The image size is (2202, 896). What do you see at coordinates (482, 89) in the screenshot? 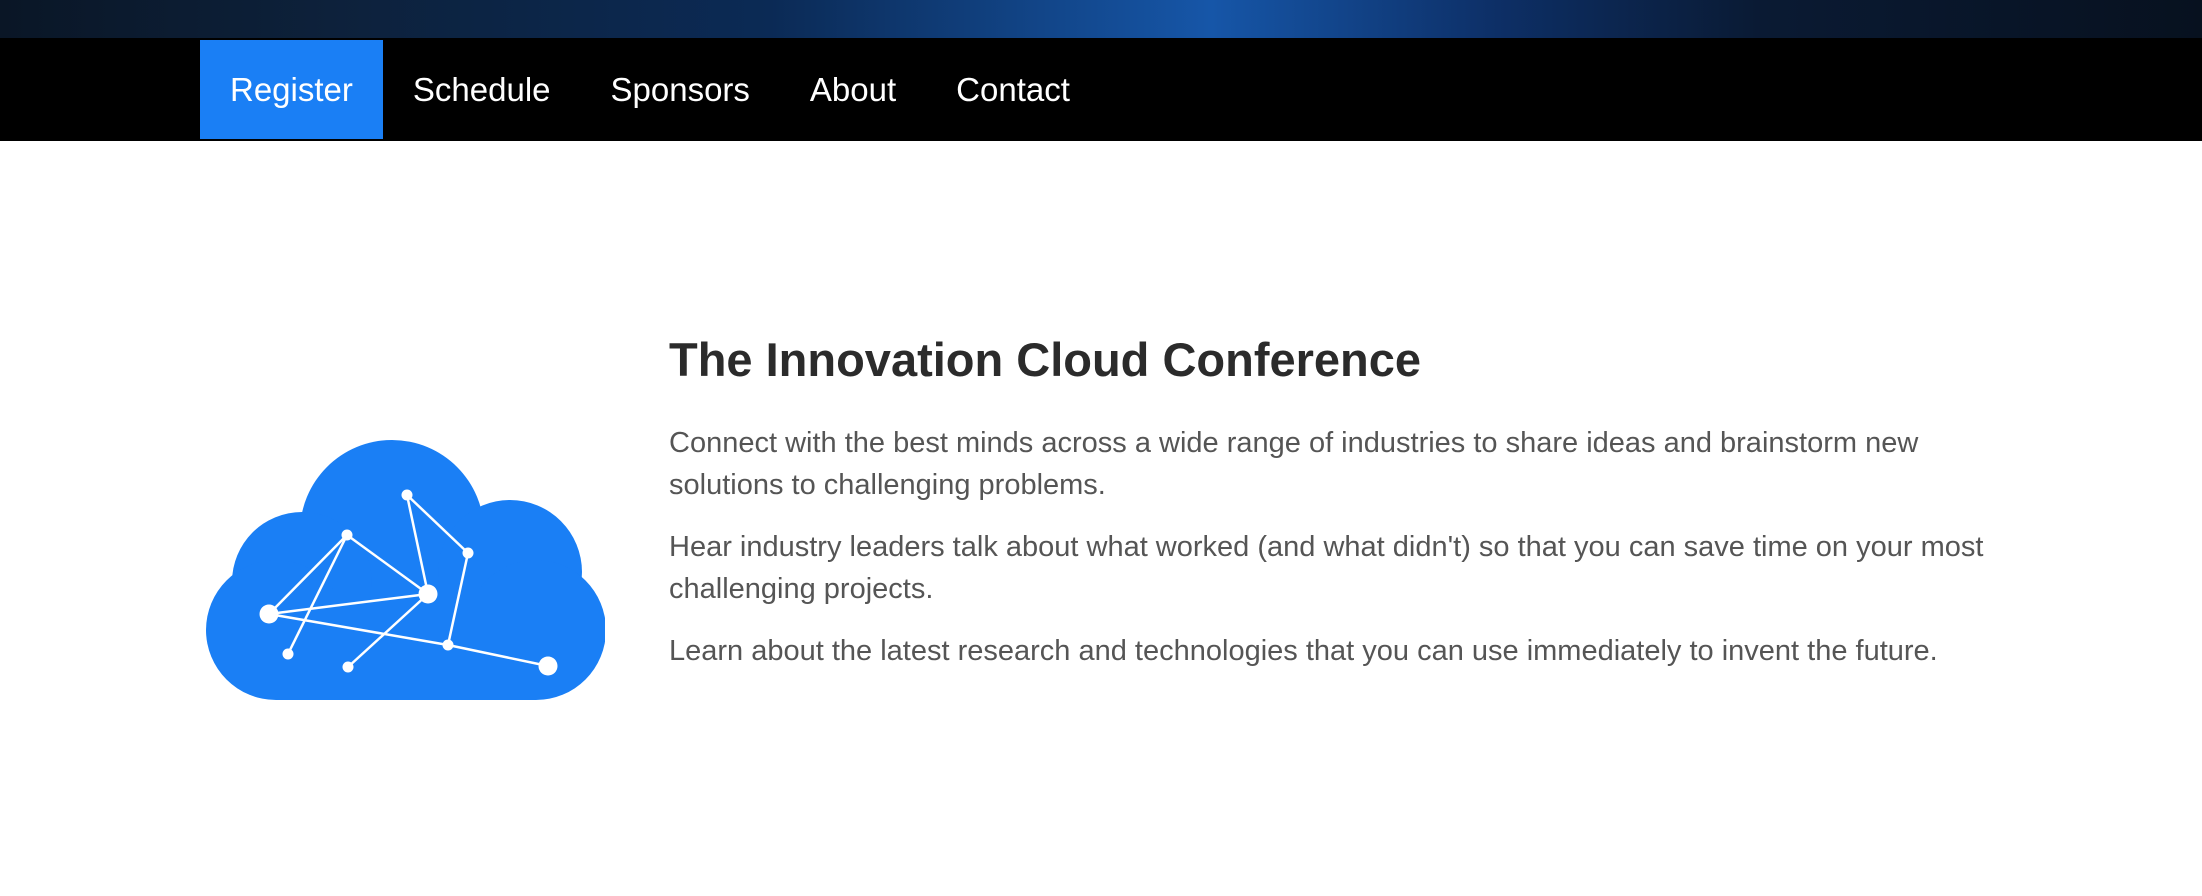
I see `nav-item-schedule: Schedule` at bounding box center [482, 89].